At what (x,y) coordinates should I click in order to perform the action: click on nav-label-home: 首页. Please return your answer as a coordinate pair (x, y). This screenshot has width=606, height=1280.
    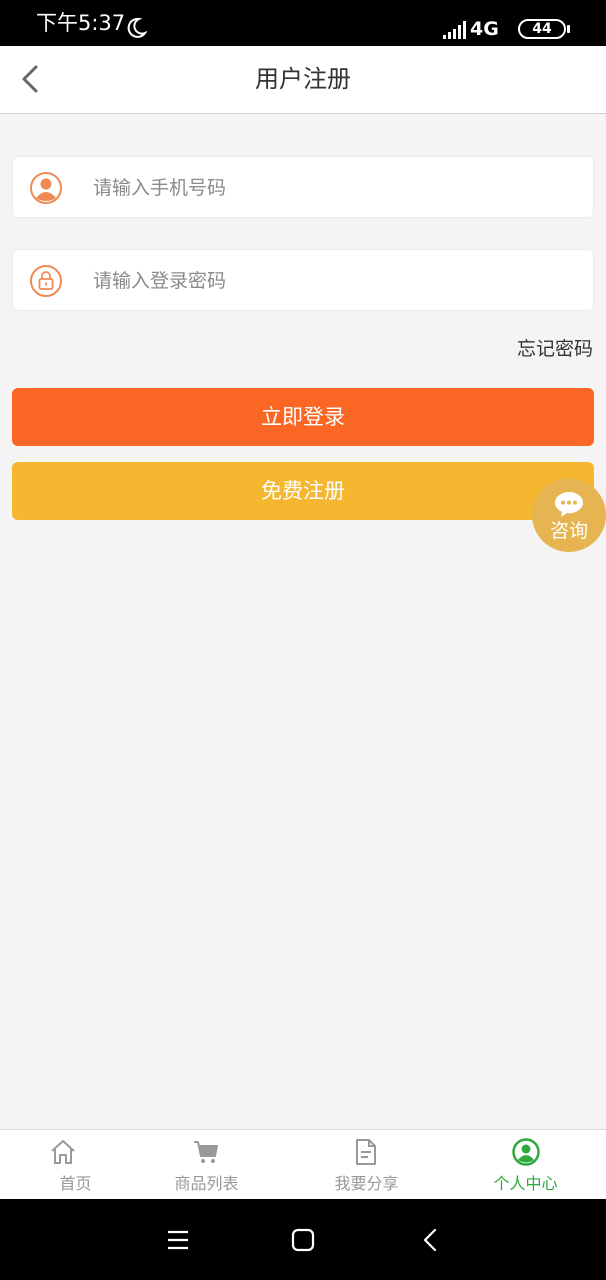
    Looking at the image, I should click on (75, 1183).